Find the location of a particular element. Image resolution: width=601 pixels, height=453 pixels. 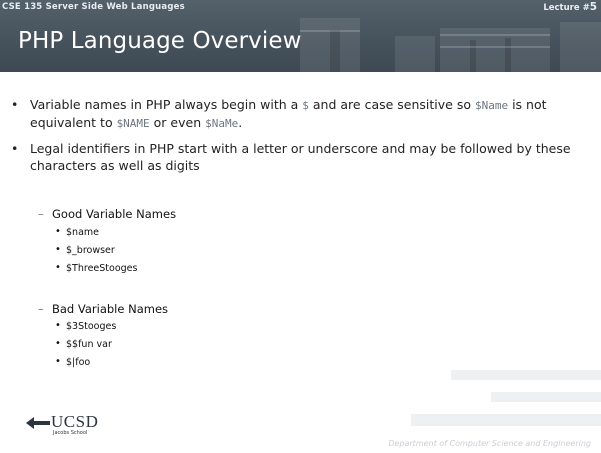

lecture-prefix: Lecture # is located at coordinates (566, 8).